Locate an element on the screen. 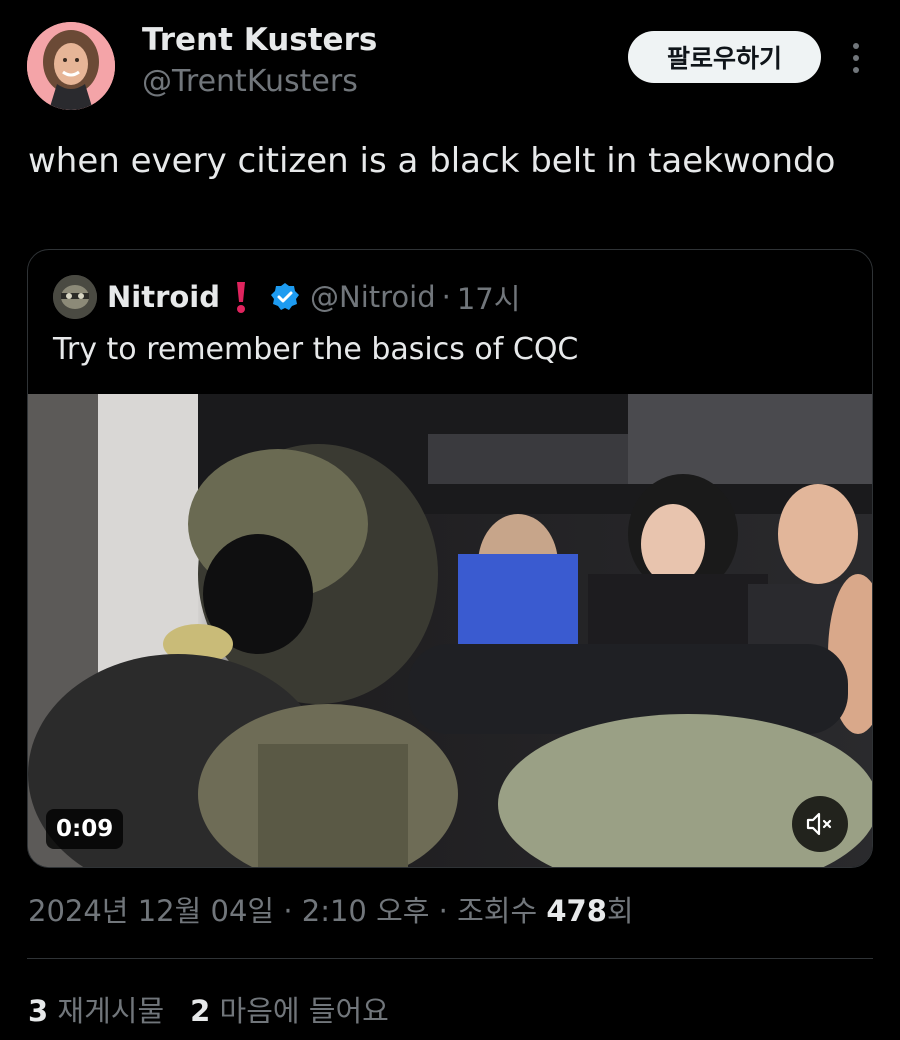  reposts-label: 재게시물 is located at coordinates (111, 1011).